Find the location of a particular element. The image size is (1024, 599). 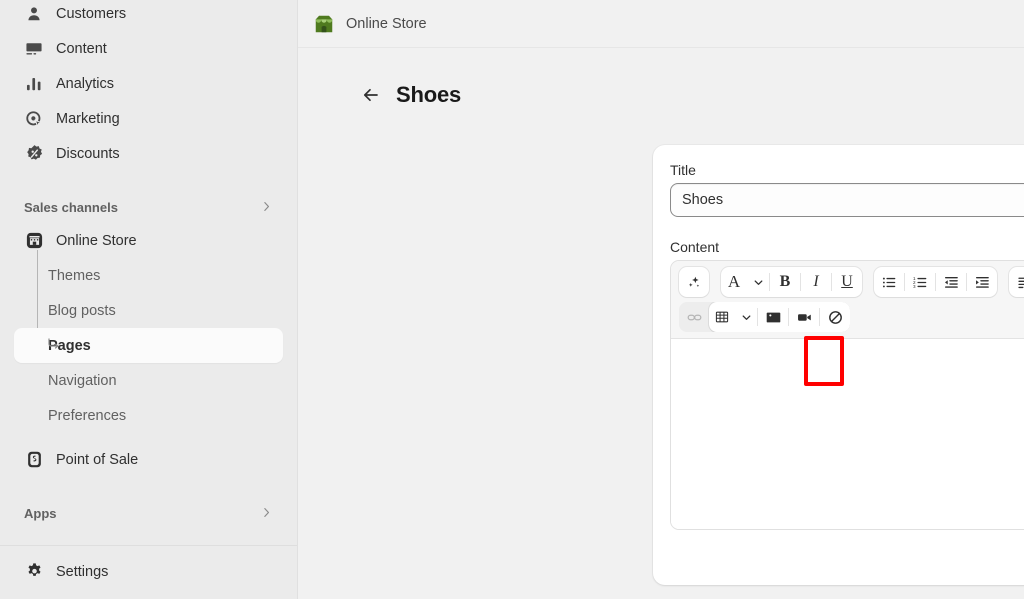

toolbar-group-ai is located at coordinates (694, 282).